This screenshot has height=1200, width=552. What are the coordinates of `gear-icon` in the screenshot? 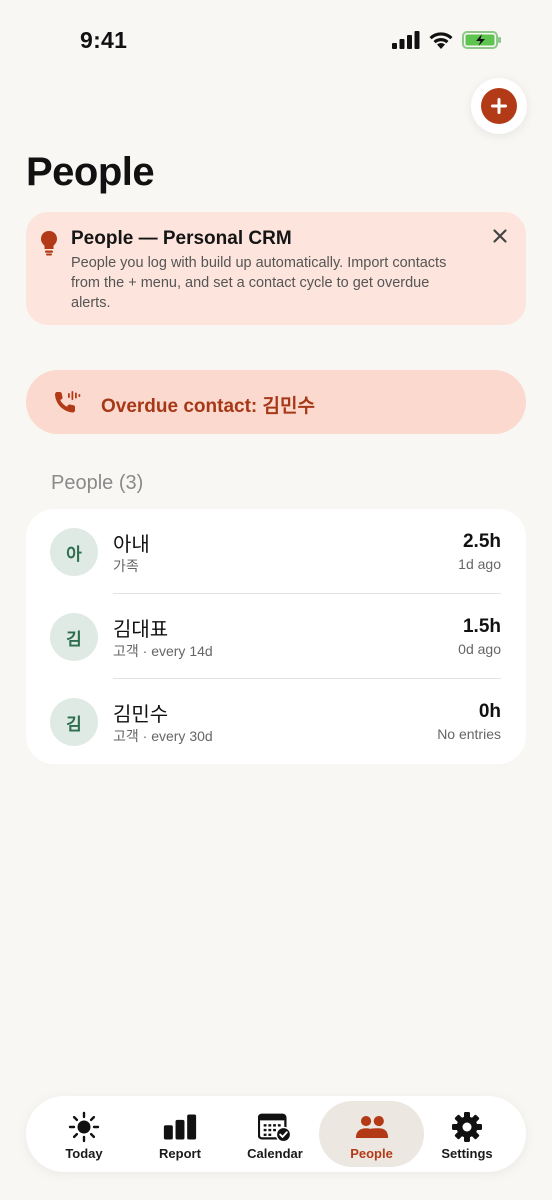 It's located at (467, 1127).